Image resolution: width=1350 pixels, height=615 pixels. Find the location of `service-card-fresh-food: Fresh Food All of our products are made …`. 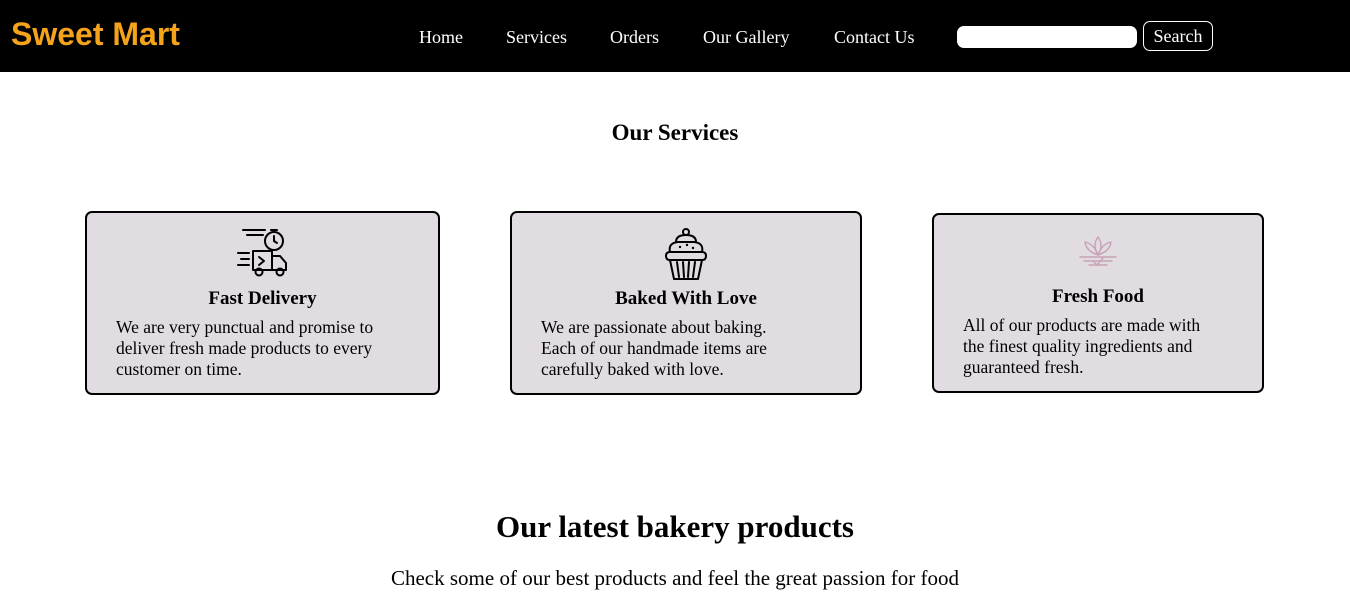

service-card-fresh-food: Fresh Food All of our products are made … is located at coordinates (1098, 303).